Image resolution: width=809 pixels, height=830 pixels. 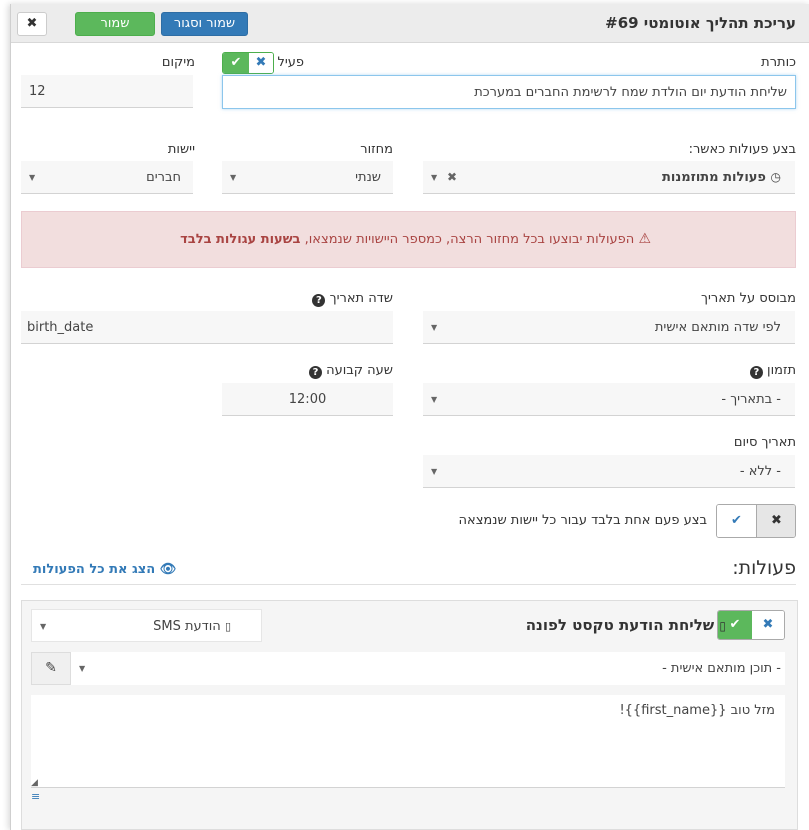 What do you see at coordinates (168, 569) in the screenshot?
I see `eye-icon: 👁` at bounding box center [168, 569].